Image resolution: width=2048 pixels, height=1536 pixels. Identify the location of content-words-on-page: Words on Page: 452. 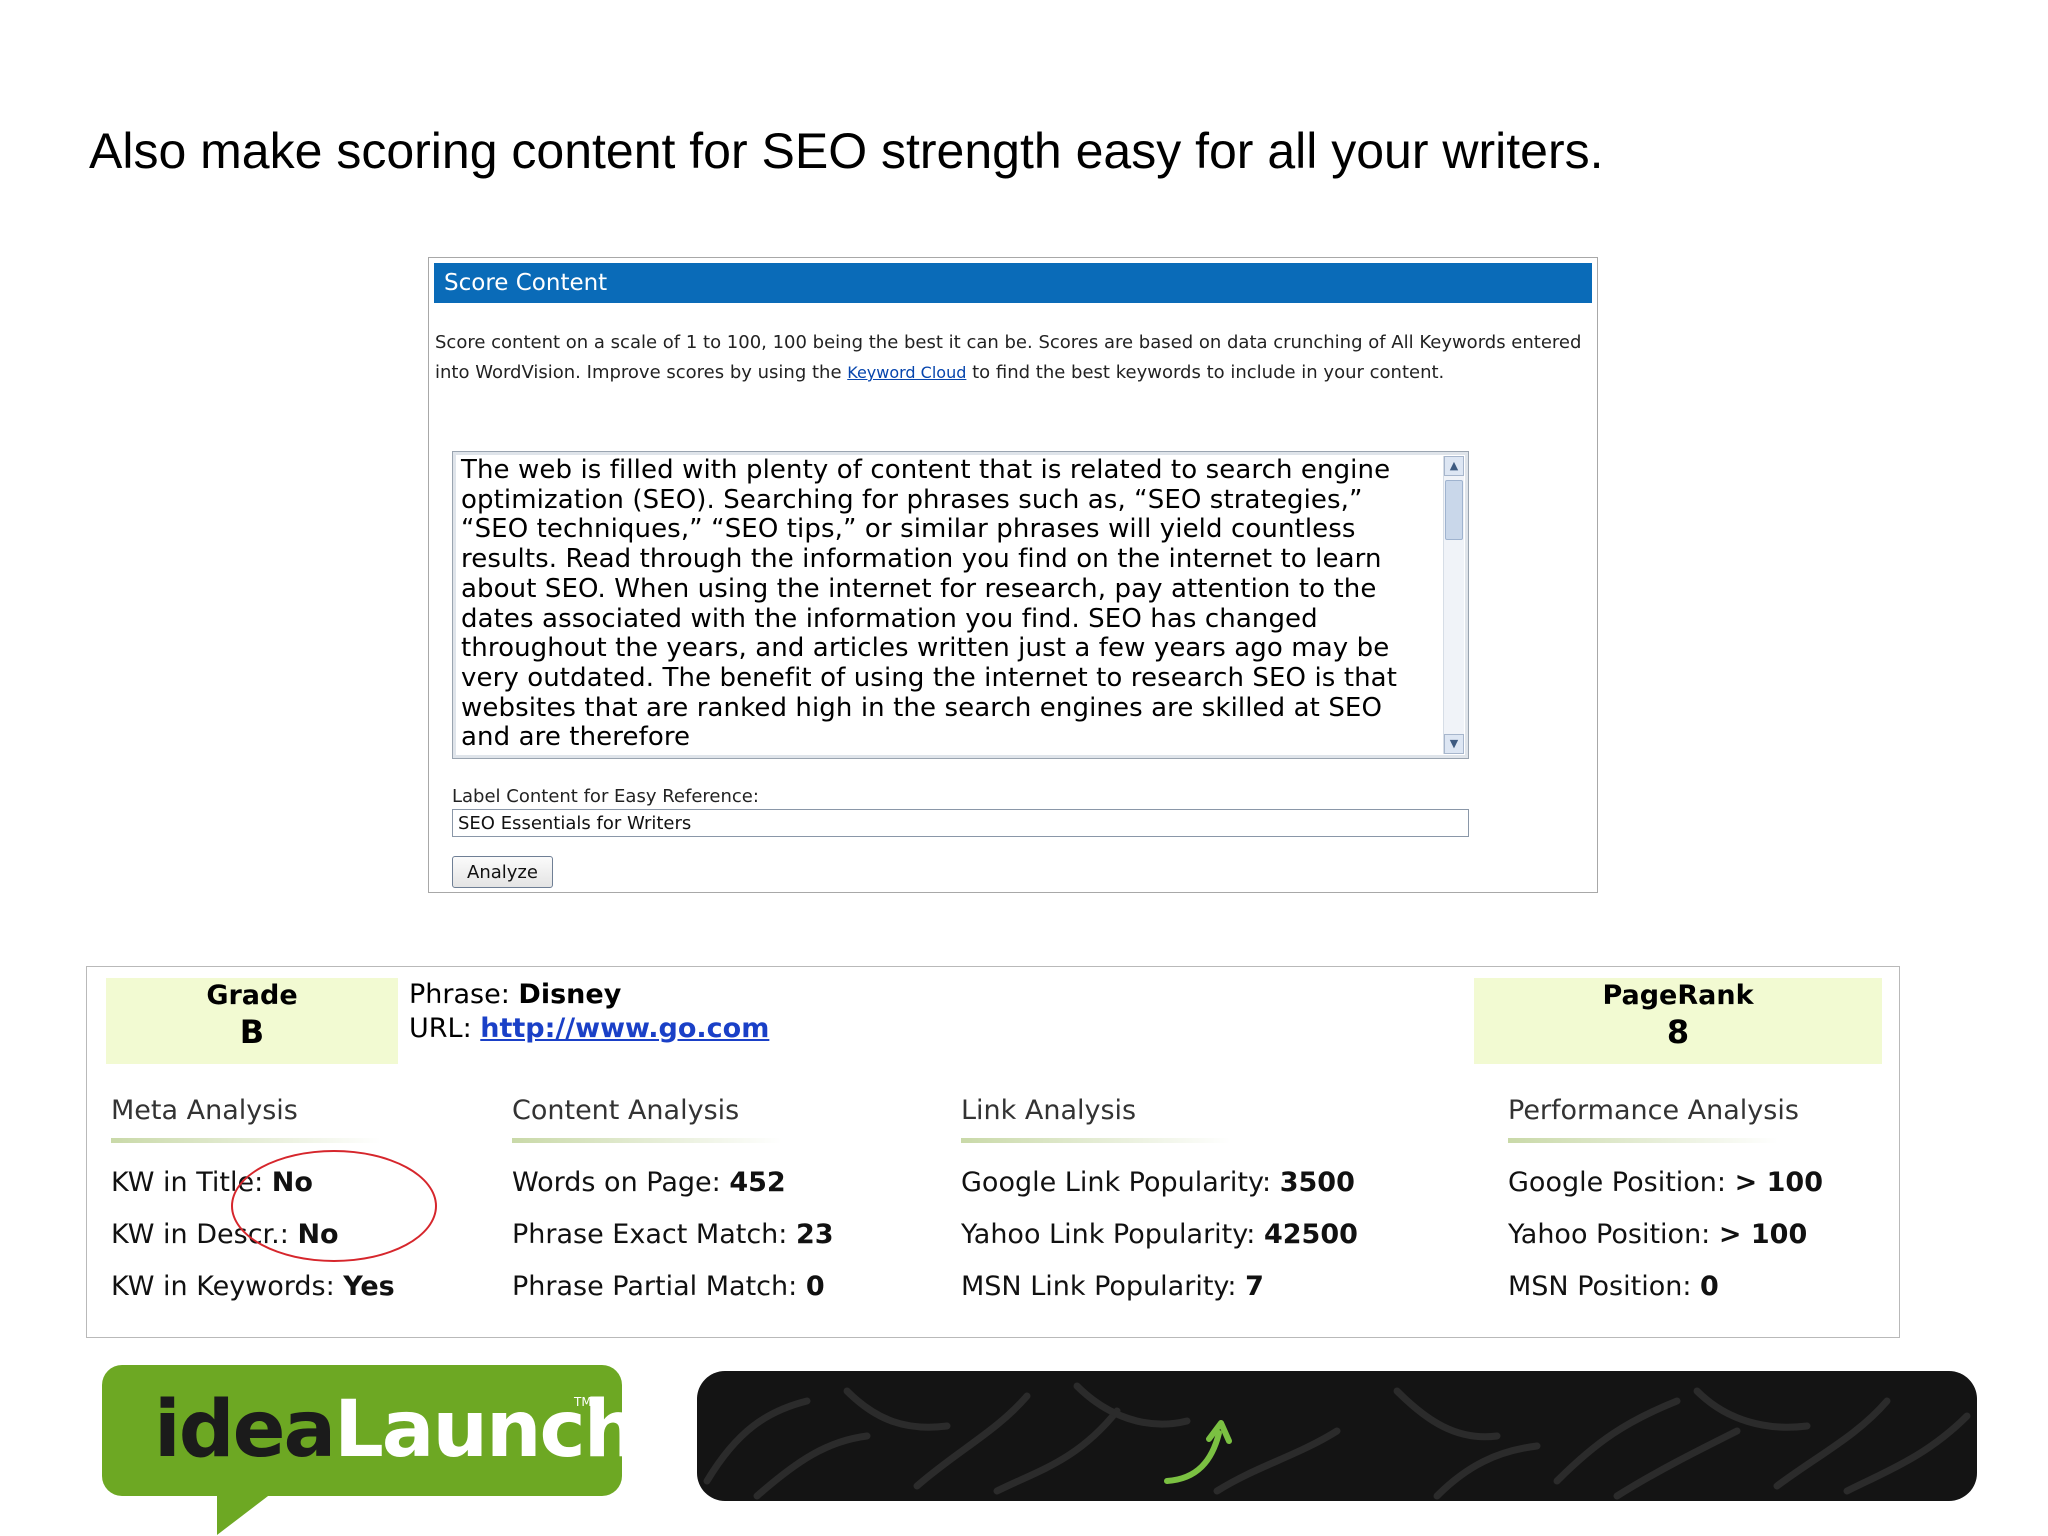
(649, 1182).